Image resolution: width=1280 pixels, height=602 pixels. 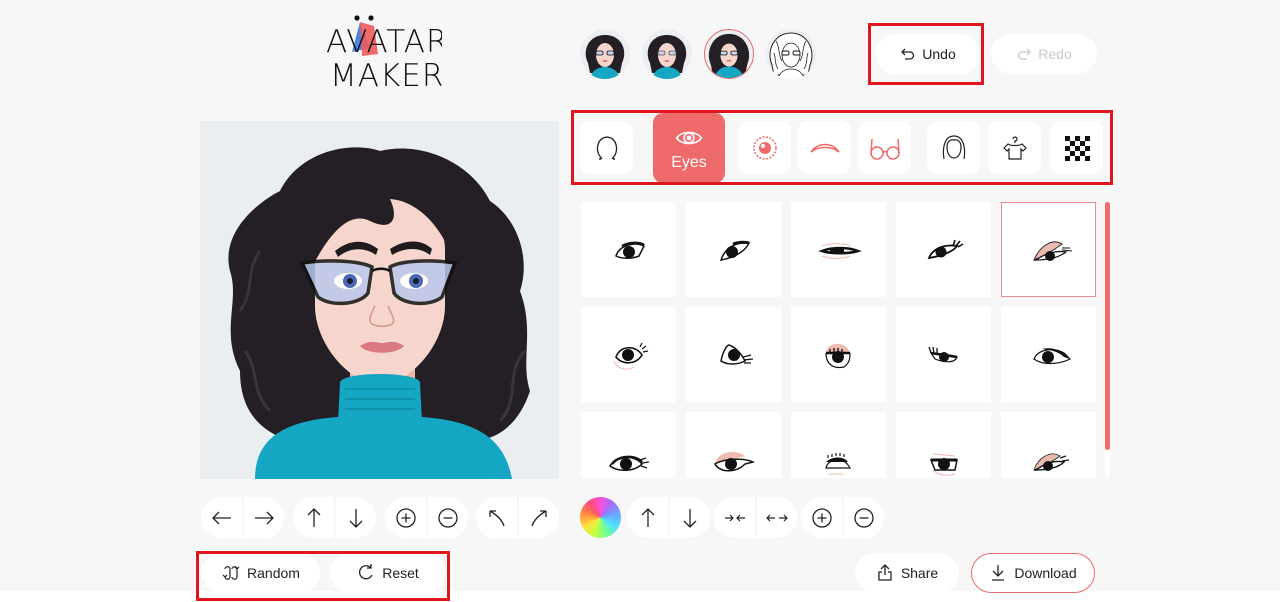 I want to click on move-vertical-group, so click(x=334, y=517).